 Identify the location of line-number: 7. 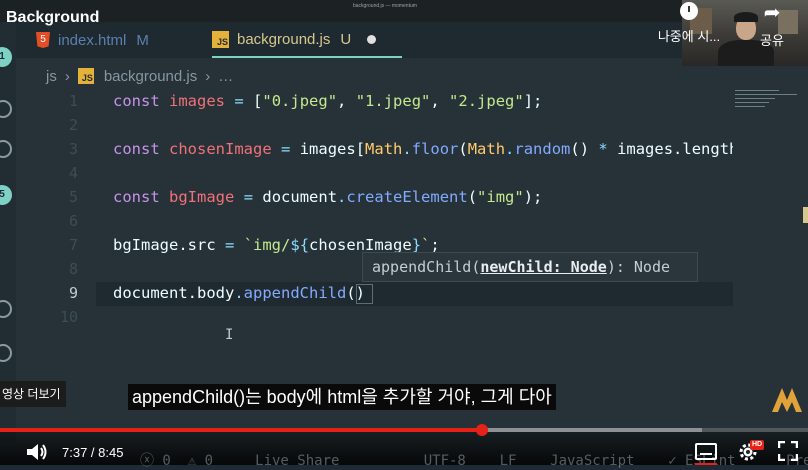
(73, 245).